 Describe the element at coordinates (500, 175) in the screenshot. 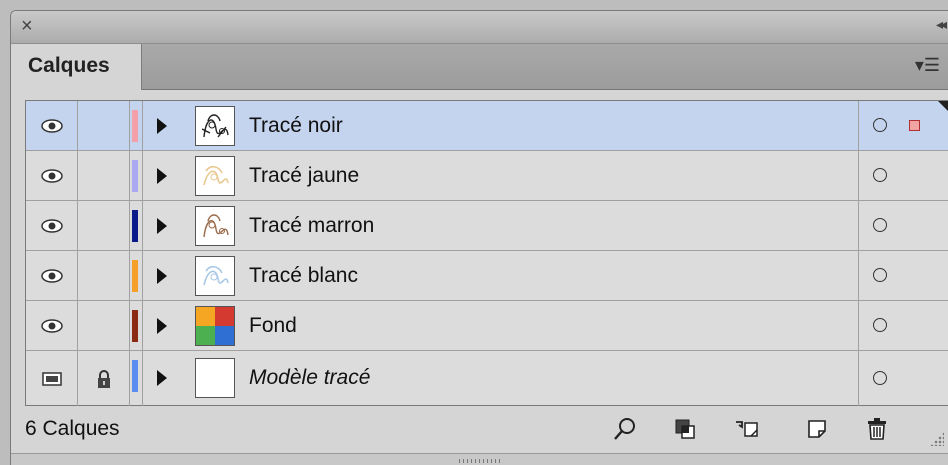

I see `layer-main-cell: Tracé jaune` at that location.